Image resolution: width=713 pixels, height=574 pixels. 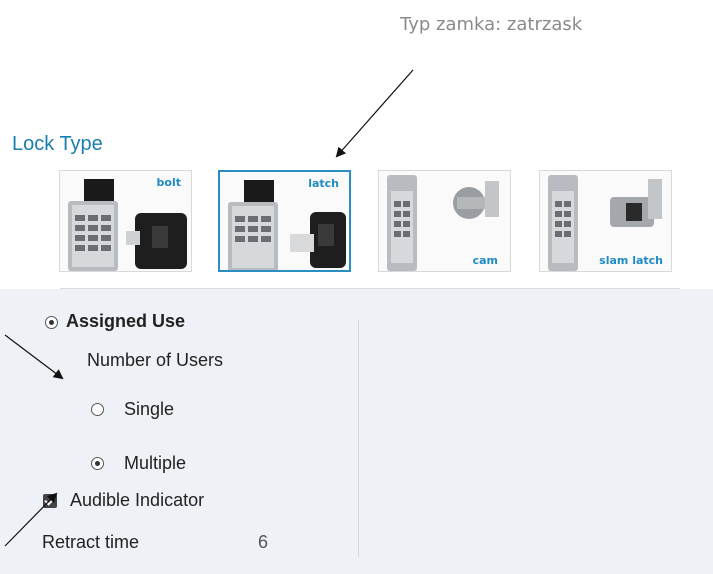 What do you see at coordinates (358, 438) in the screenshot?
I see `vertical-divider` at bounding box center [358, 438].